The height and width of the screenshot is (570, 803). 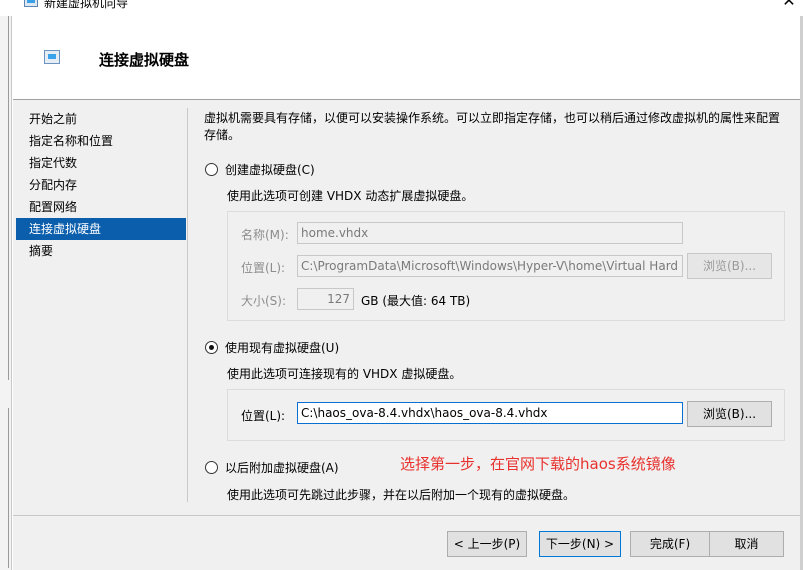 What do you see at coordinates (101, 251) in the screenshot?
I see `nav-item-summary: 摘要` at bounding box center [101, 251].